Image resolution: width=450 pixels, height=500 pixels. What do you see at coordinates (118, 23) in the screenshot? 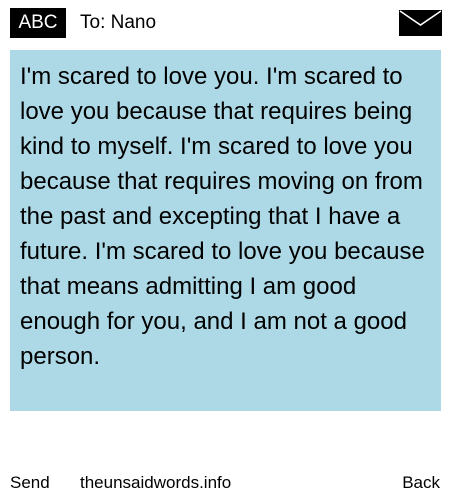
I see `recipient-field: To: Nano` at bounding box center [118, 23].